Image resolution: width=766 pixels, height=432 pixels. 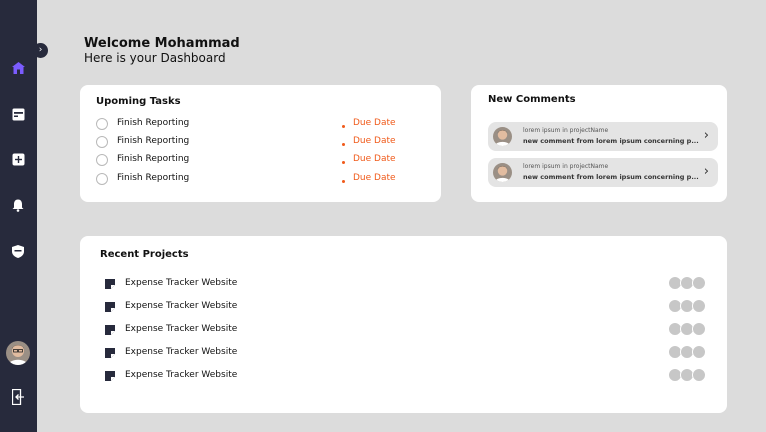 I want to click on logout-icon, so click(x=18, y=397).